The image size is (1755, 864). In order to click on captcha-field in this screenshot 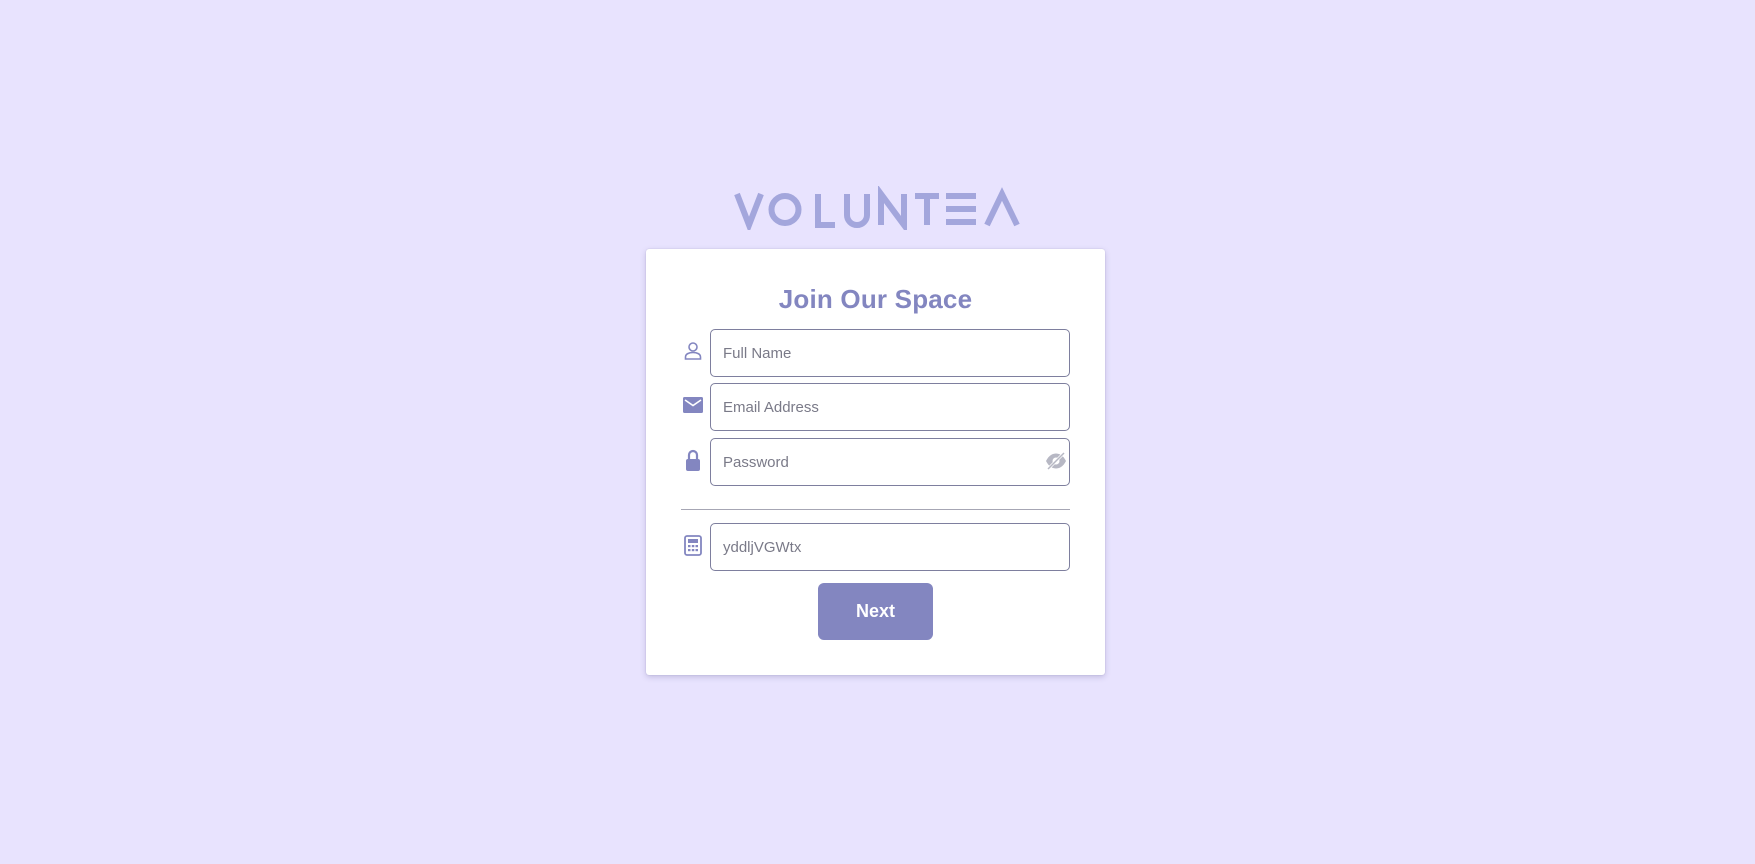, I will do `click(890, 547)`.